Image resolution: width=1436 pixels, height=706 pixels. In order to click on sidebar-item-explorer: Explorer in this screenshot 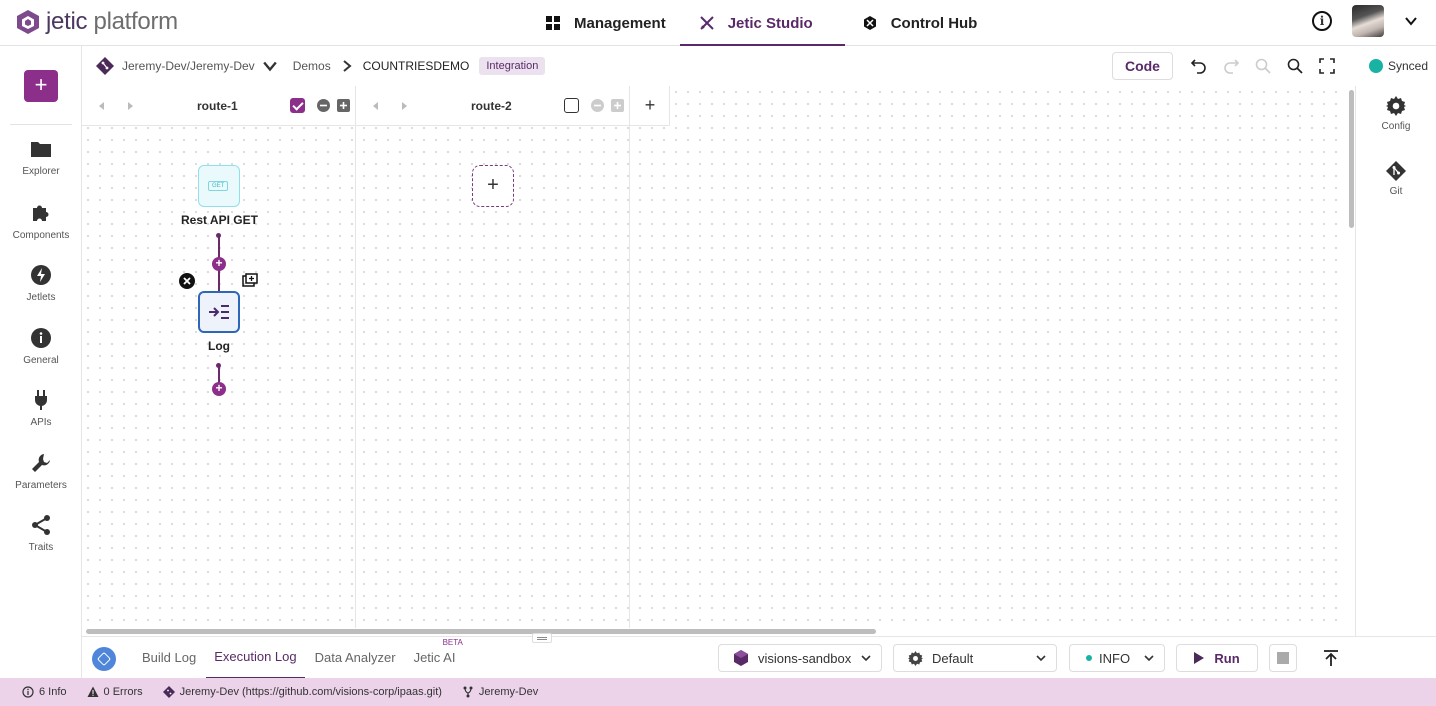, I will do `click(41, 157)`.